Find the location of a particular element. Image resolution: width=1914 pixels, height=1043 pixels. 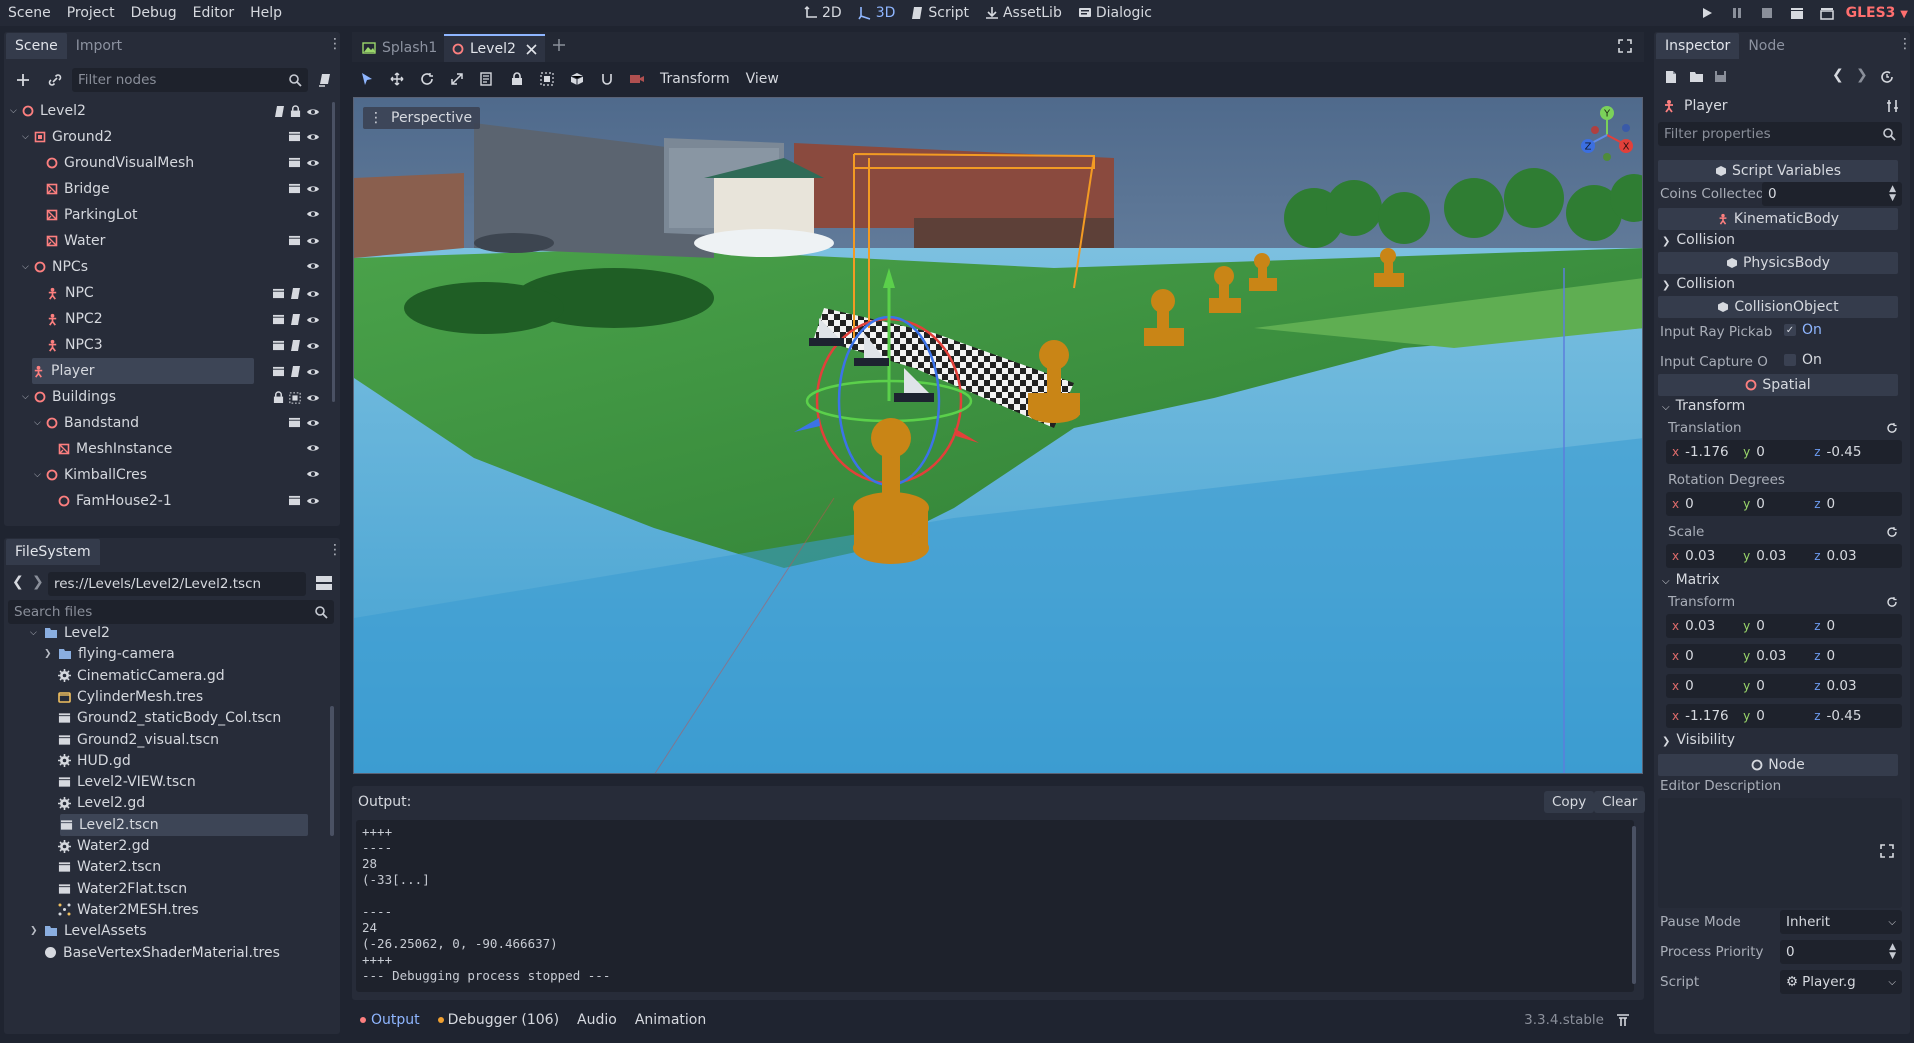

file-item: Water2MESH.tres is located at coordinates (121, 910).